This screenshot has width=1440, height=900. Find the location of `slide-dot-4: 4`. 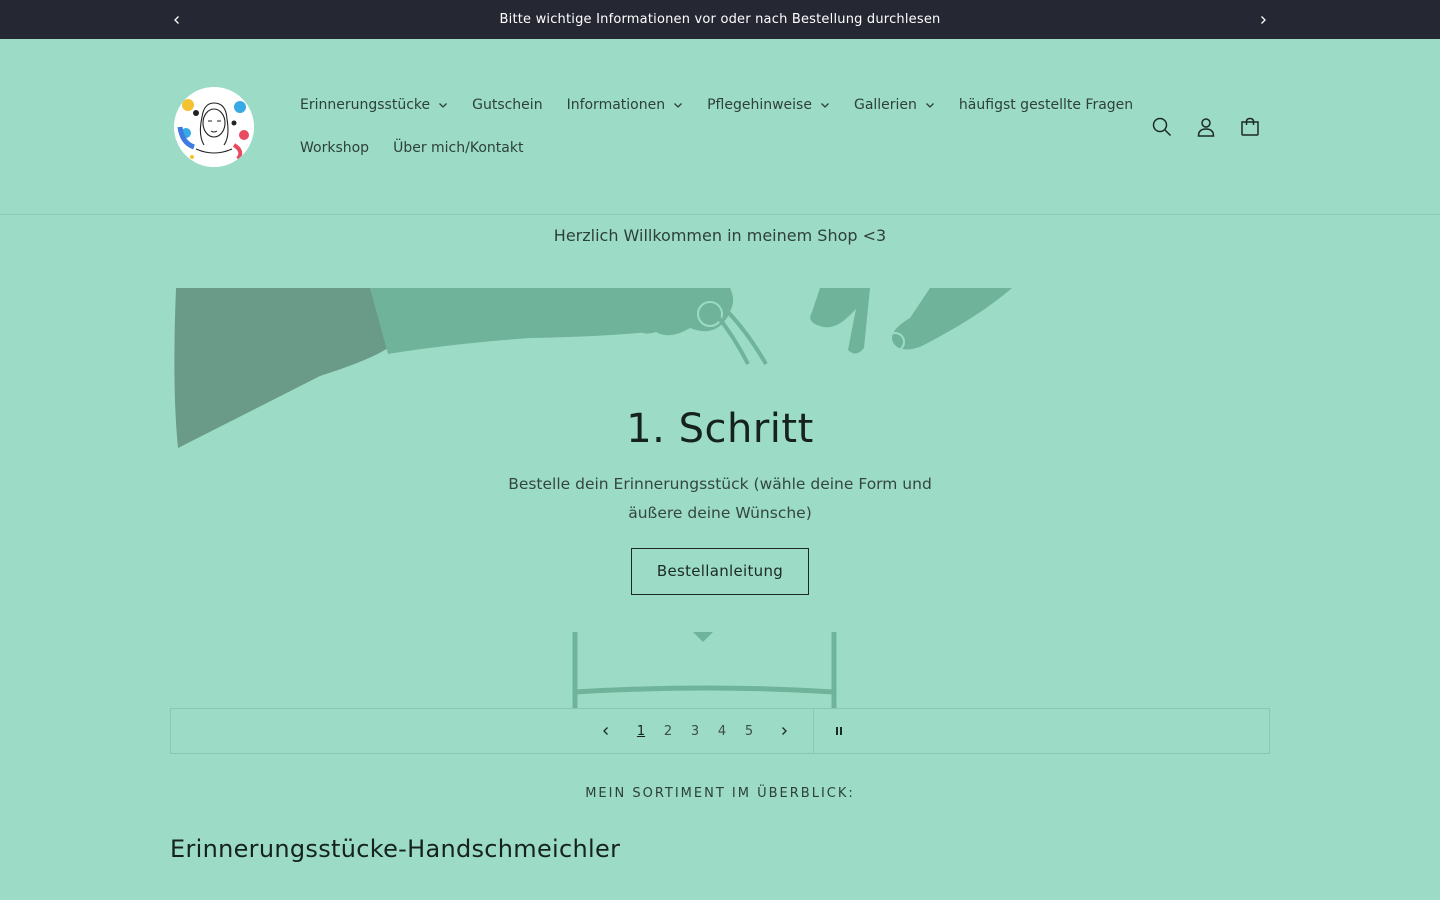

slide-dot-4: 4 is located at coordinates (722, 731).